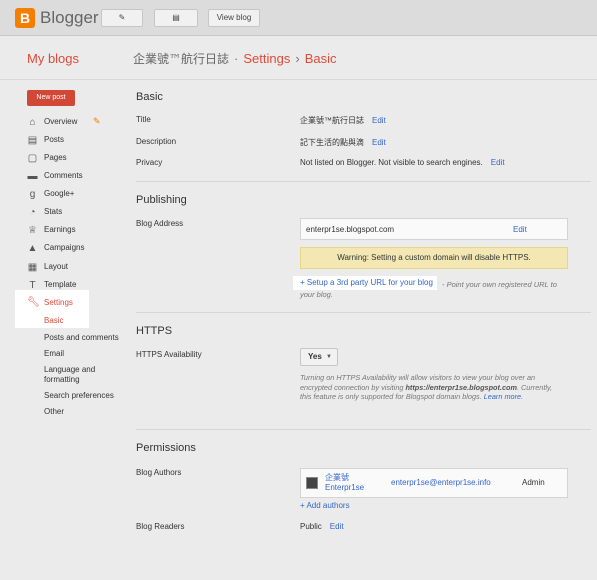 The image size is (597, 580). Describe the element at coordinates (69, 18) in the screenshot. I see `app-name: Blogger` at that location.